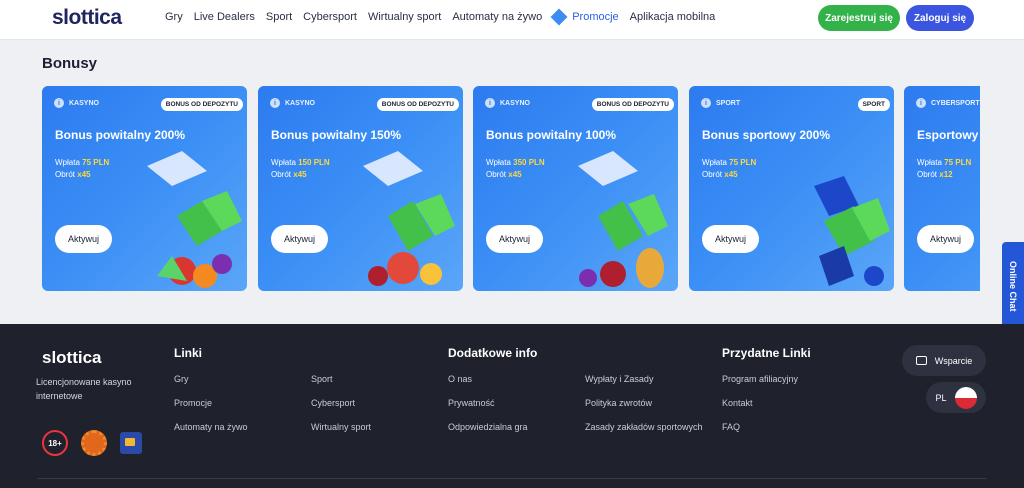 Image resolution: width=1024 pixels, height=488 pixels. What do you see at coordinates (946, 174) in the screenshot?
I see `card-rollover-value: x12` at bounding box center [946, 174].